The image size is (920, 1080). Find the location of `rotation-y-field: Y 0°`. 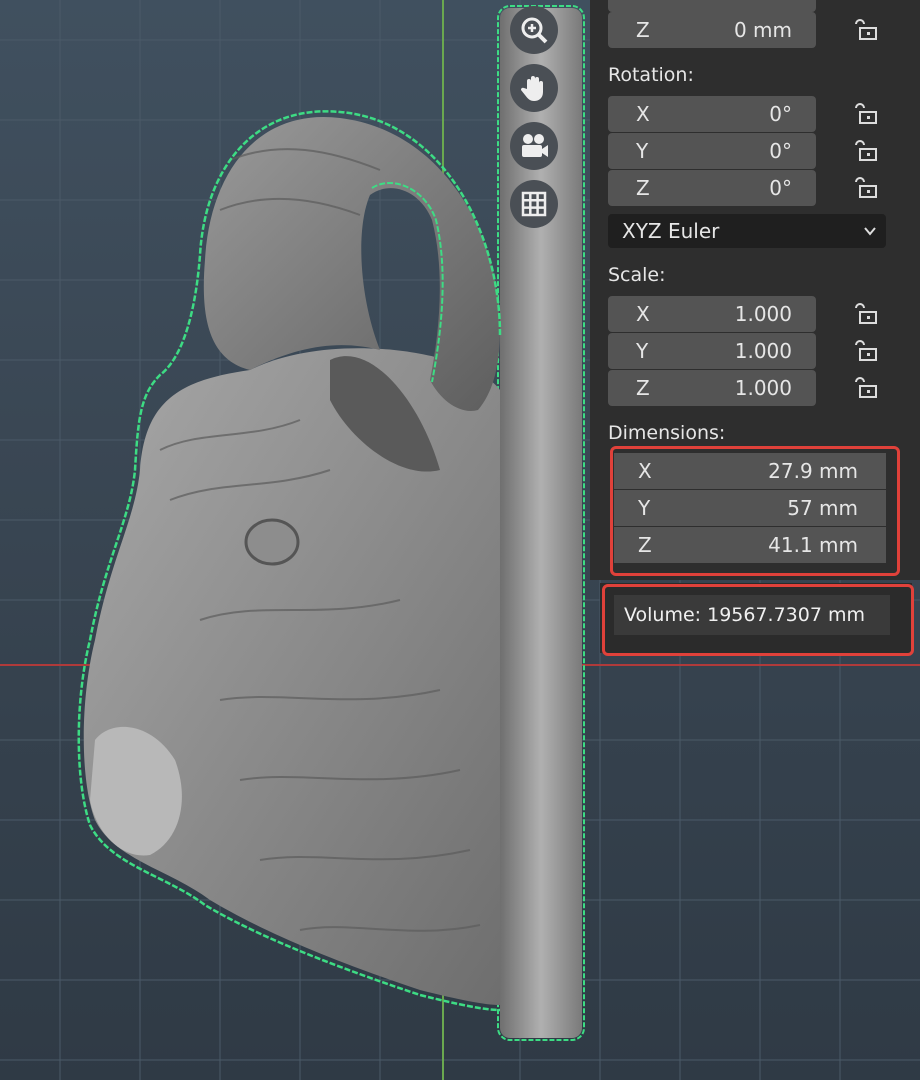

rotation-y-field: Y 0° is located at coordinates (712, 151).